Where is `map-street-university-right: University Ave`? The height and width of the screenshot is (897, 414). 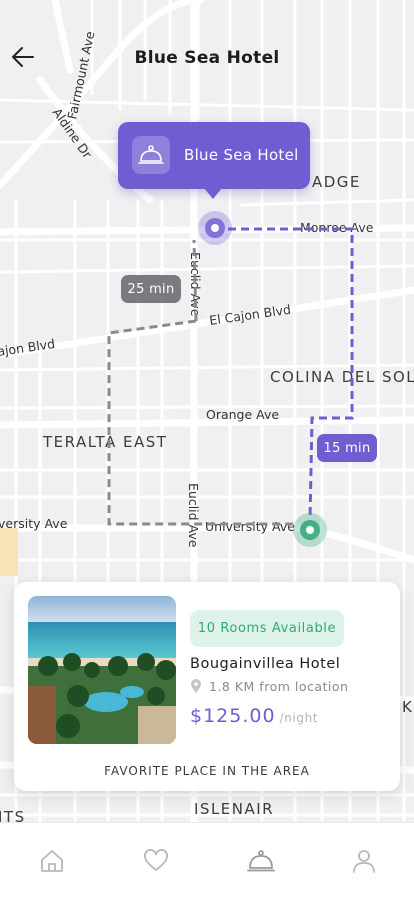 map-street-university-right: University Ave is located at coordinates (250, 526).